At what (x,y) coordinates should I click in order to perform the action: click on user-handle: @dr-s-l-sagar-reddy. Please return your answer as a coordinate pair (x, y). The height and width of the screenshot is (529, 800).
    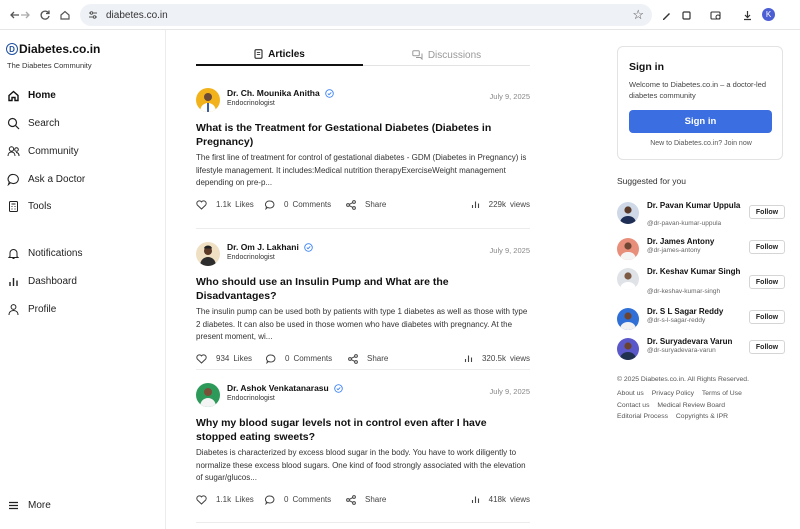
    Looking at the image, I should click on (676, 320).